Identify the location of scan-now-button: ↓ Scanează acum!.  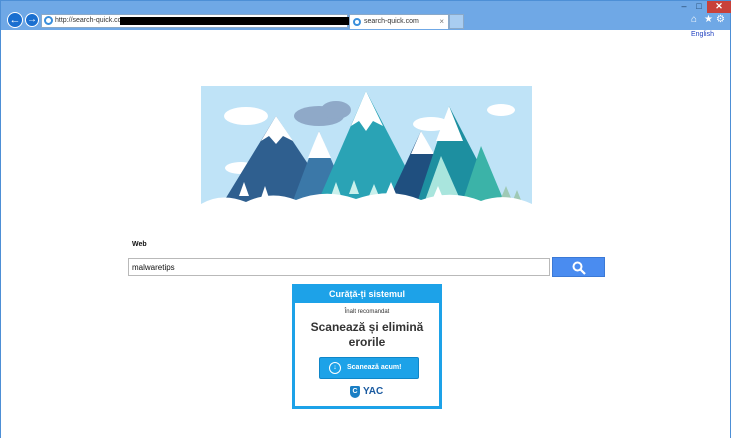
(369, 368).